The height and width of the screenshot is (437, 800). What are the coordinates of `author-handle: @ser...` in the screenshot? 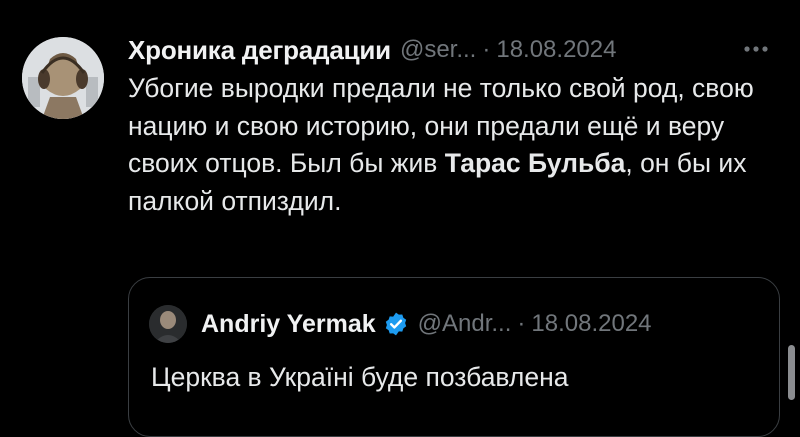 It's located at (438, 50).